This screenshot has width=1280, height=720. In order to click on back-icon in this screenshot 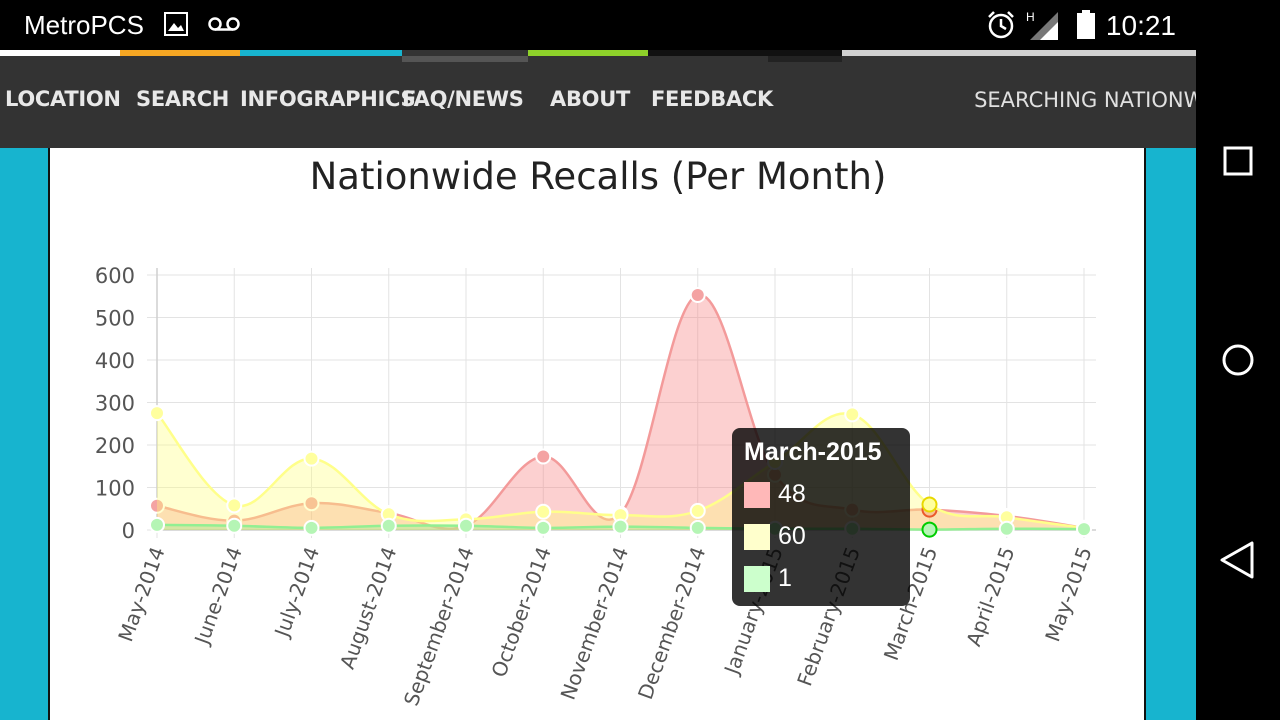, I will do `click(1238, 560)`.